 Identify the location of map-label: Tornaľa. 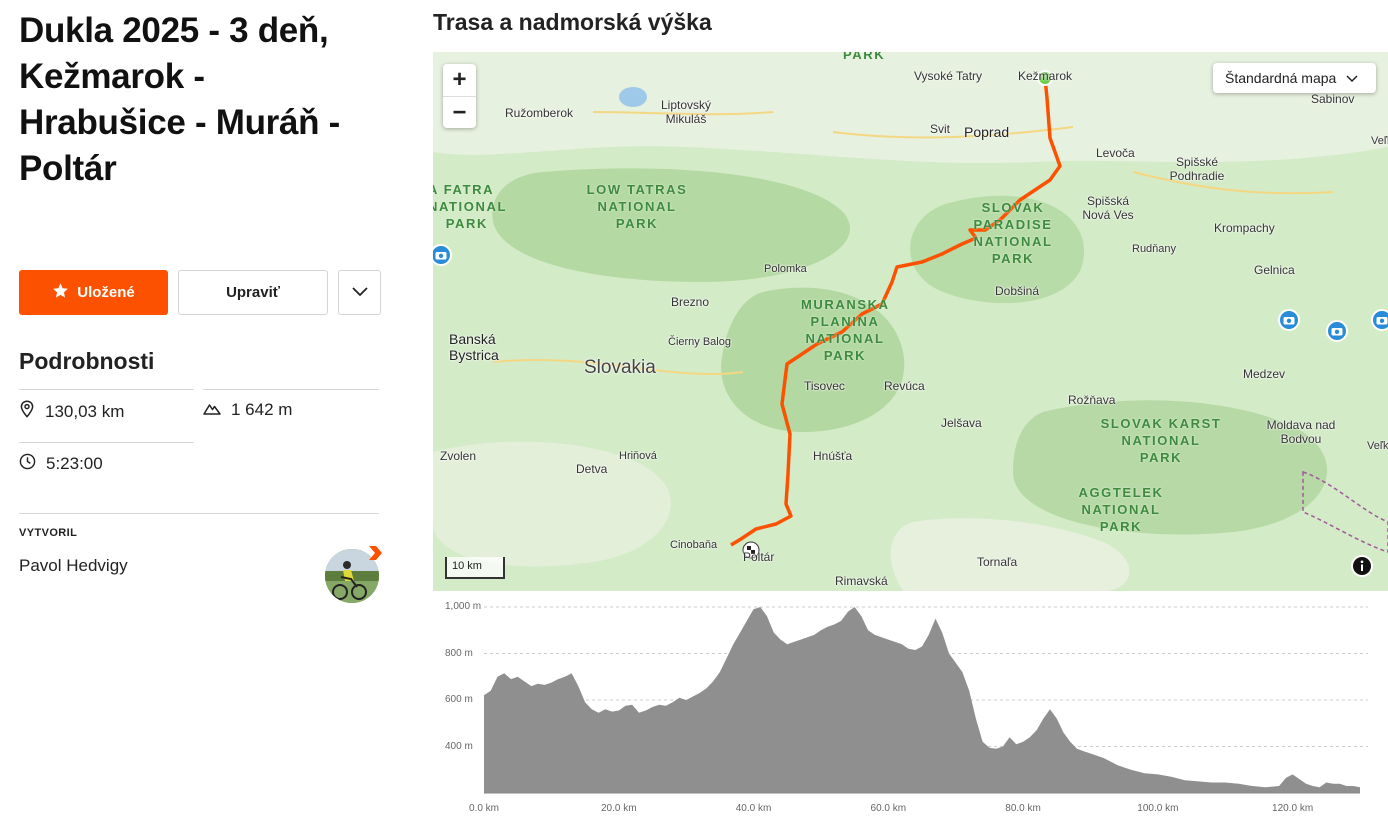
(997, 562).